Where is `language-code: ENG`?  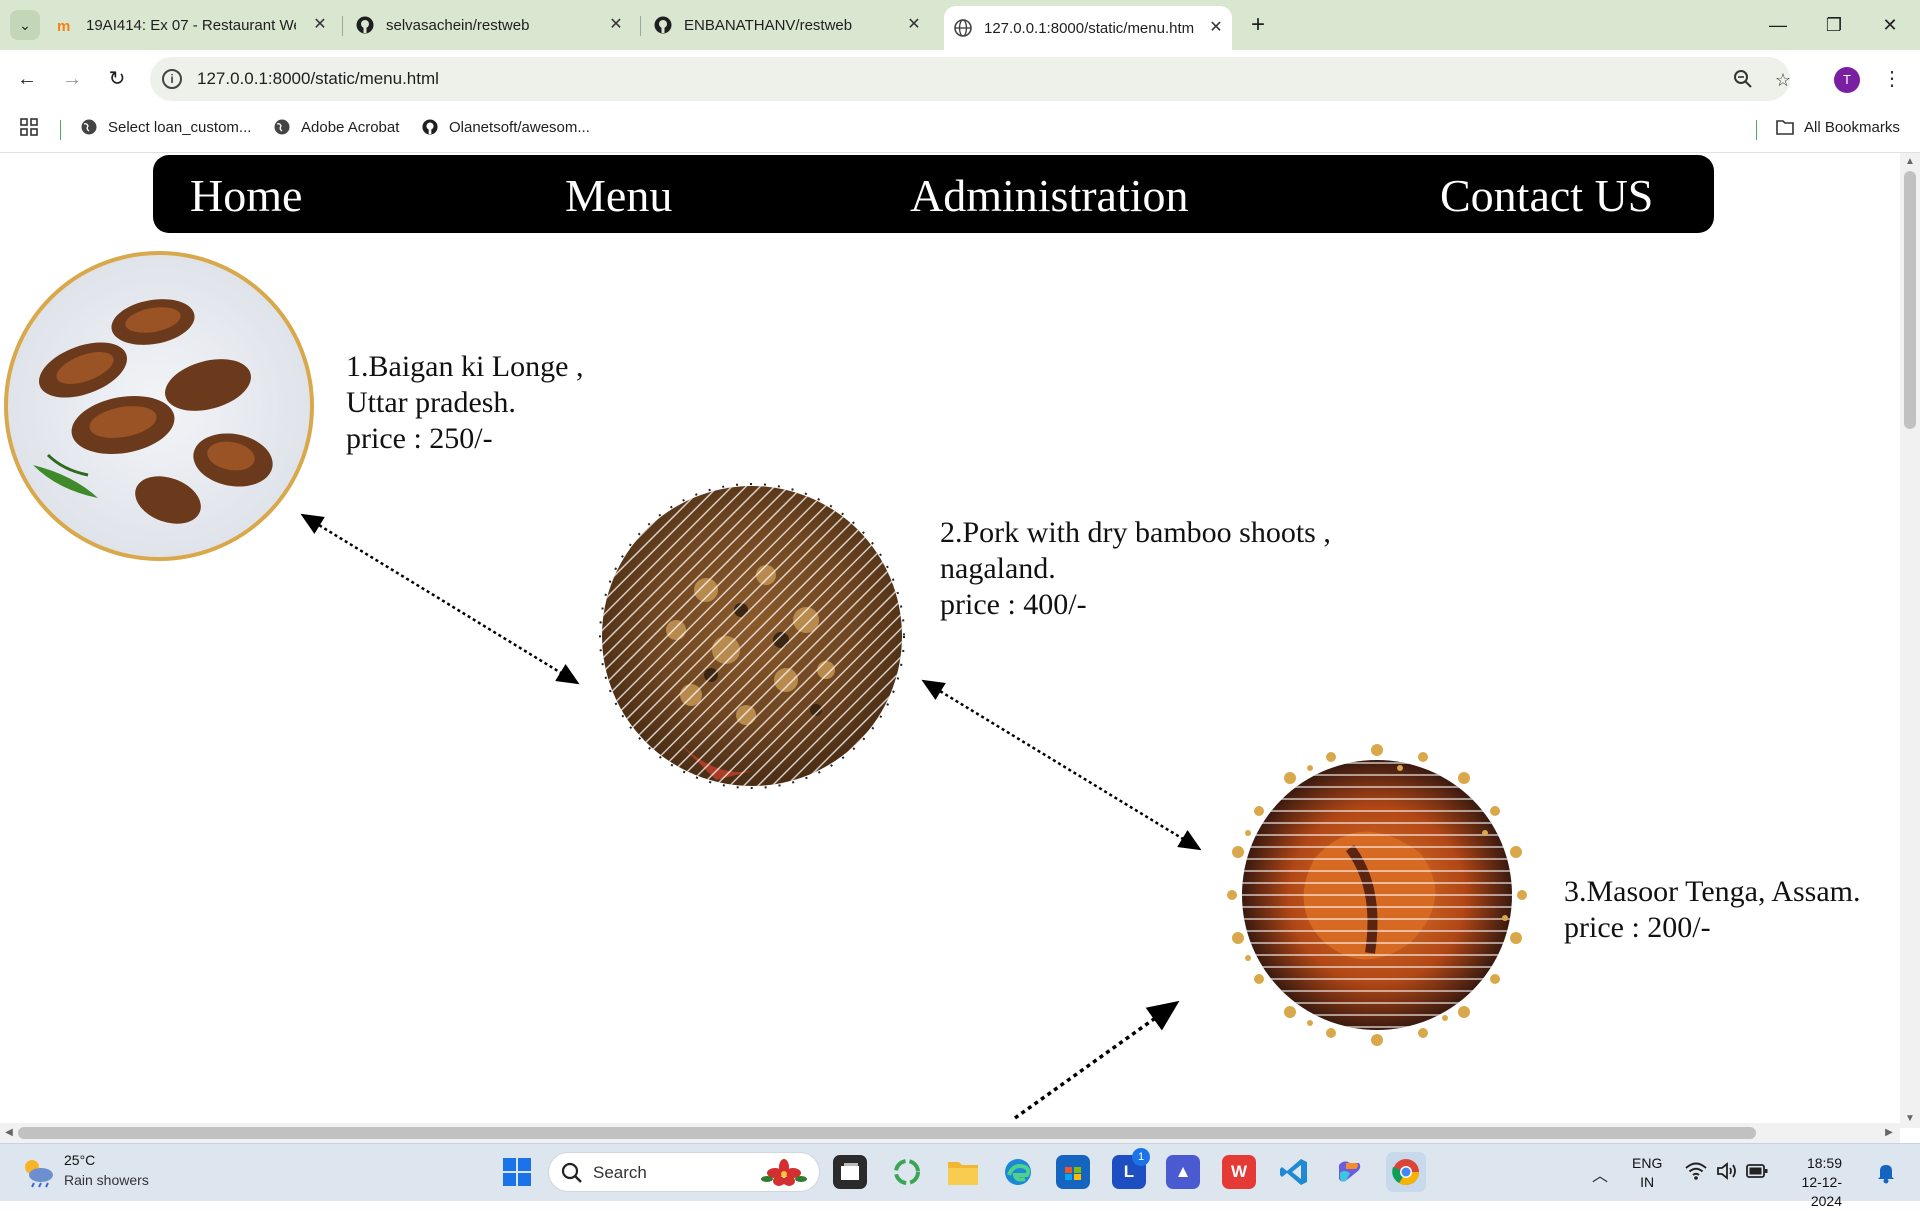
language-code: ENG is located at coordinates (1647, 1163).